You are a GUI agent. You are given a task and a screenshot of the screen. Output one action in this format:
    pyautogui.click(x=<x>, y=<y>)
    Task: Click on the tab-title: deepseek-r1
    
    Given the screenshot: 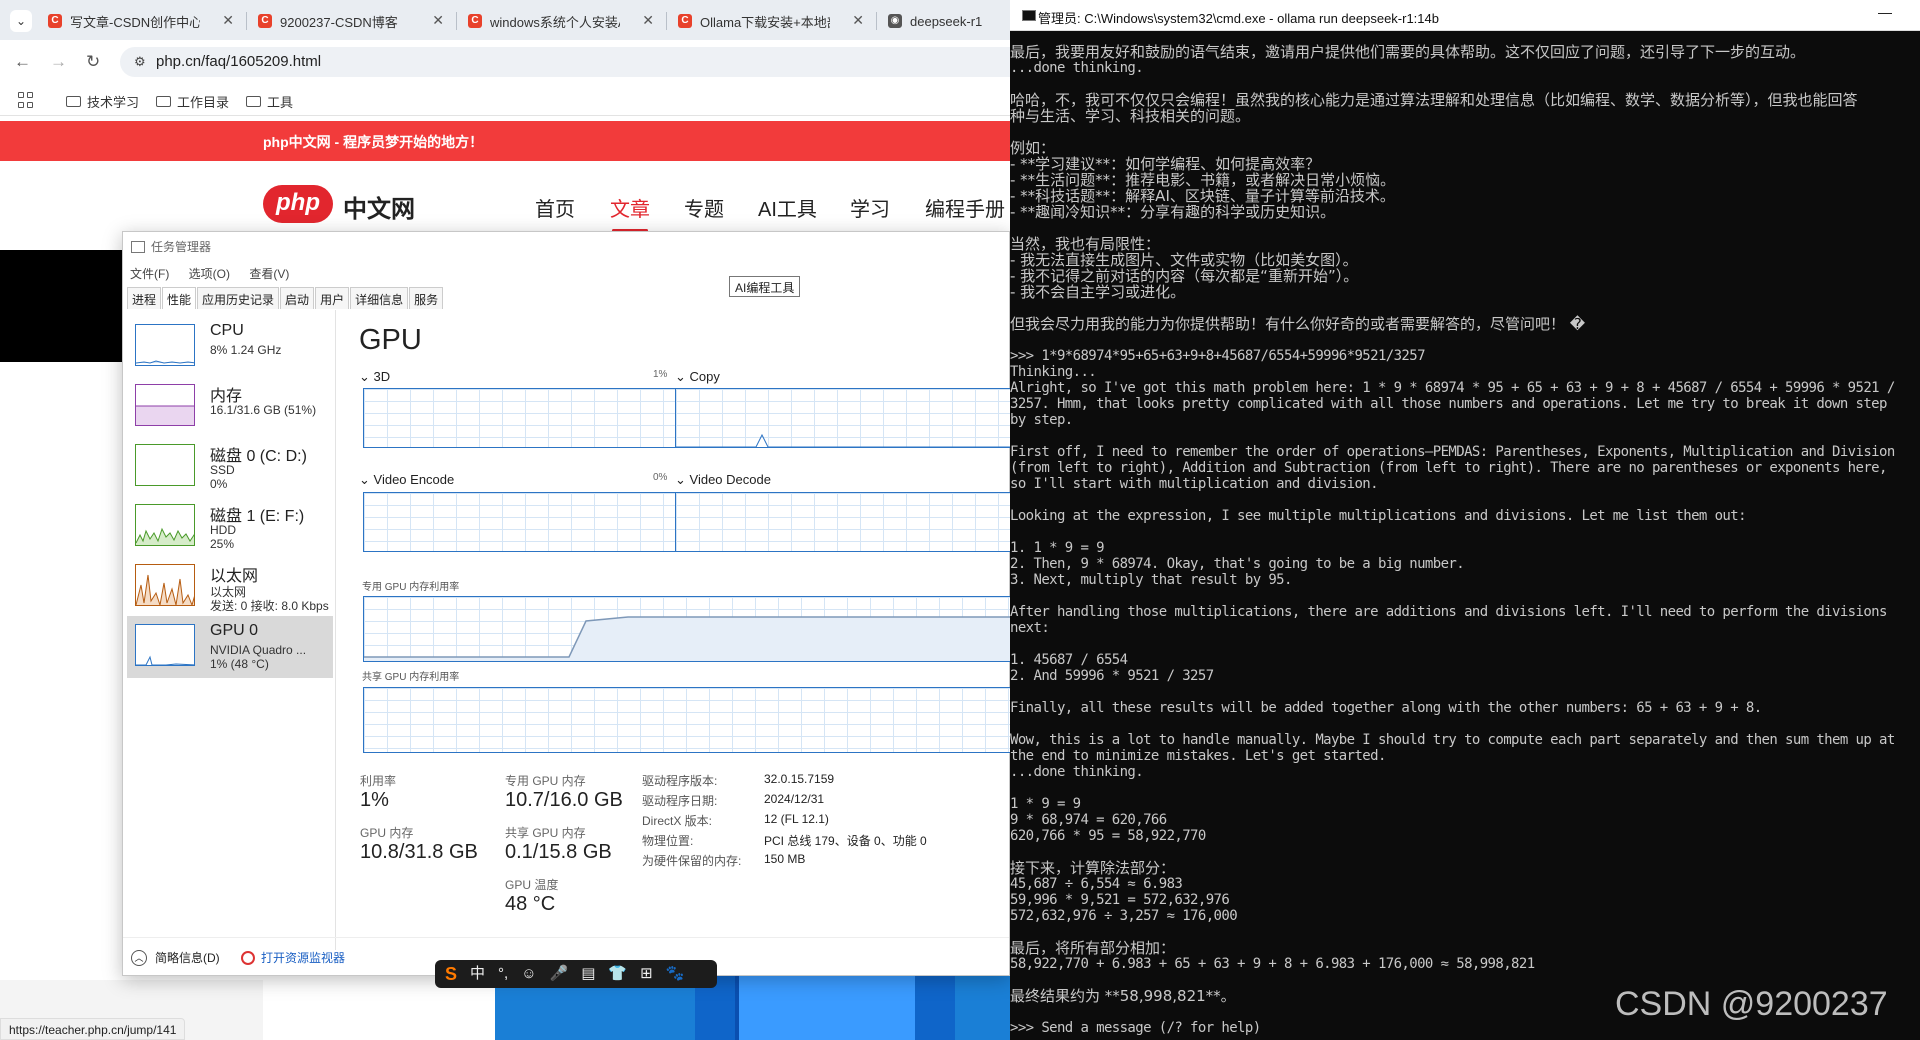 What is the action you would take?
    pyautogui.click(x=946, y=21)
    